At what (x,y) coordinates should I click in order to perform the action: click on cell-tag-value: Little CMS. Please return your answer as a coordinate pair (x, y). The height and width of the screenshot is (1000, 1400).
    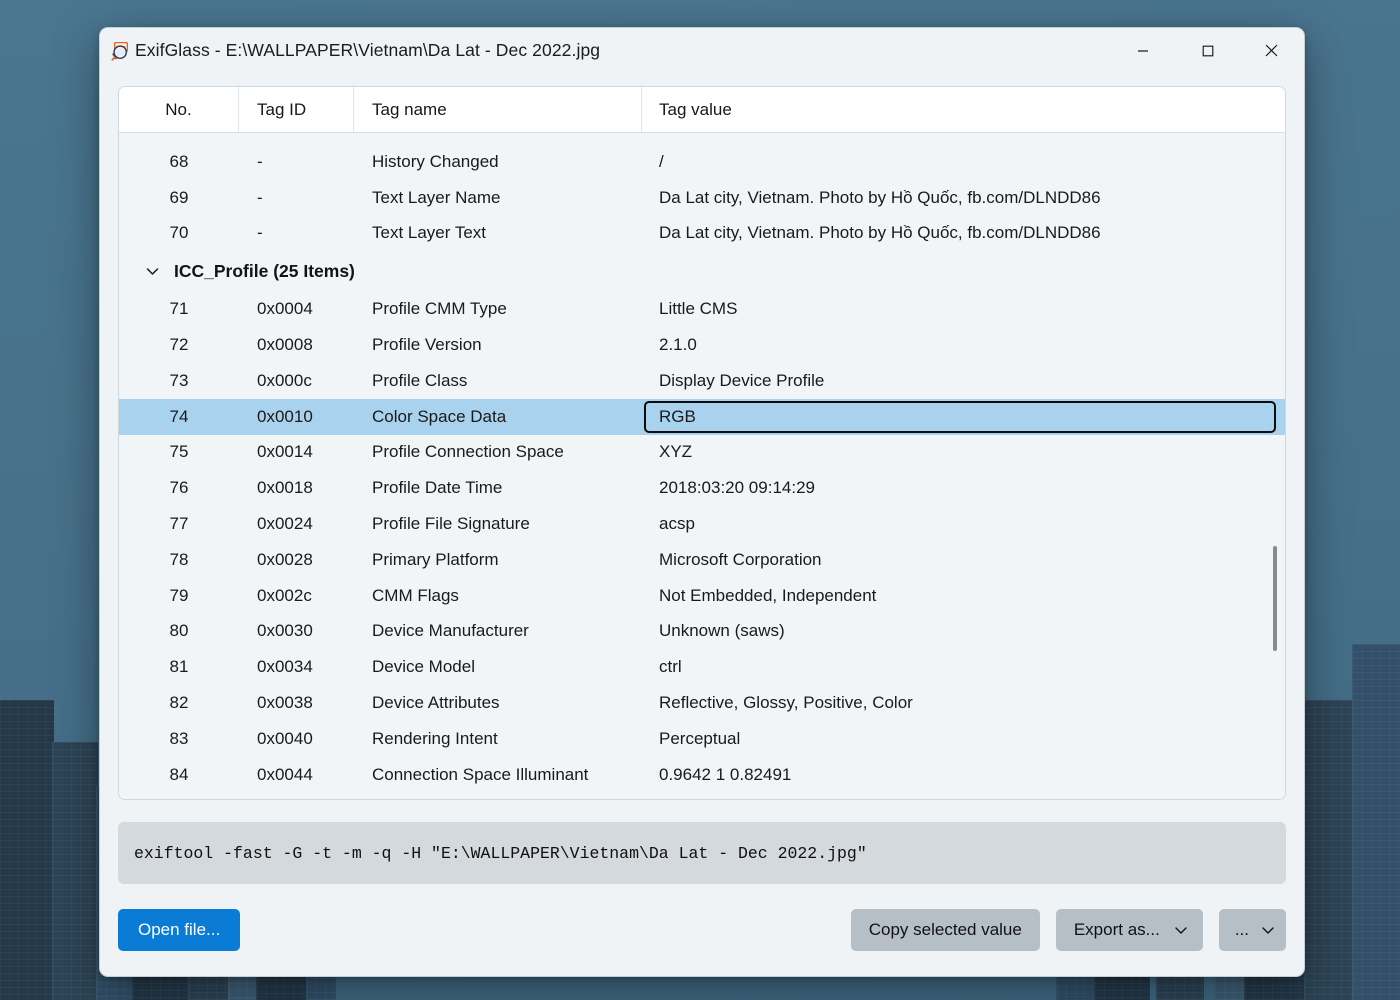
    Looking at the image, I should click on (698, 309).